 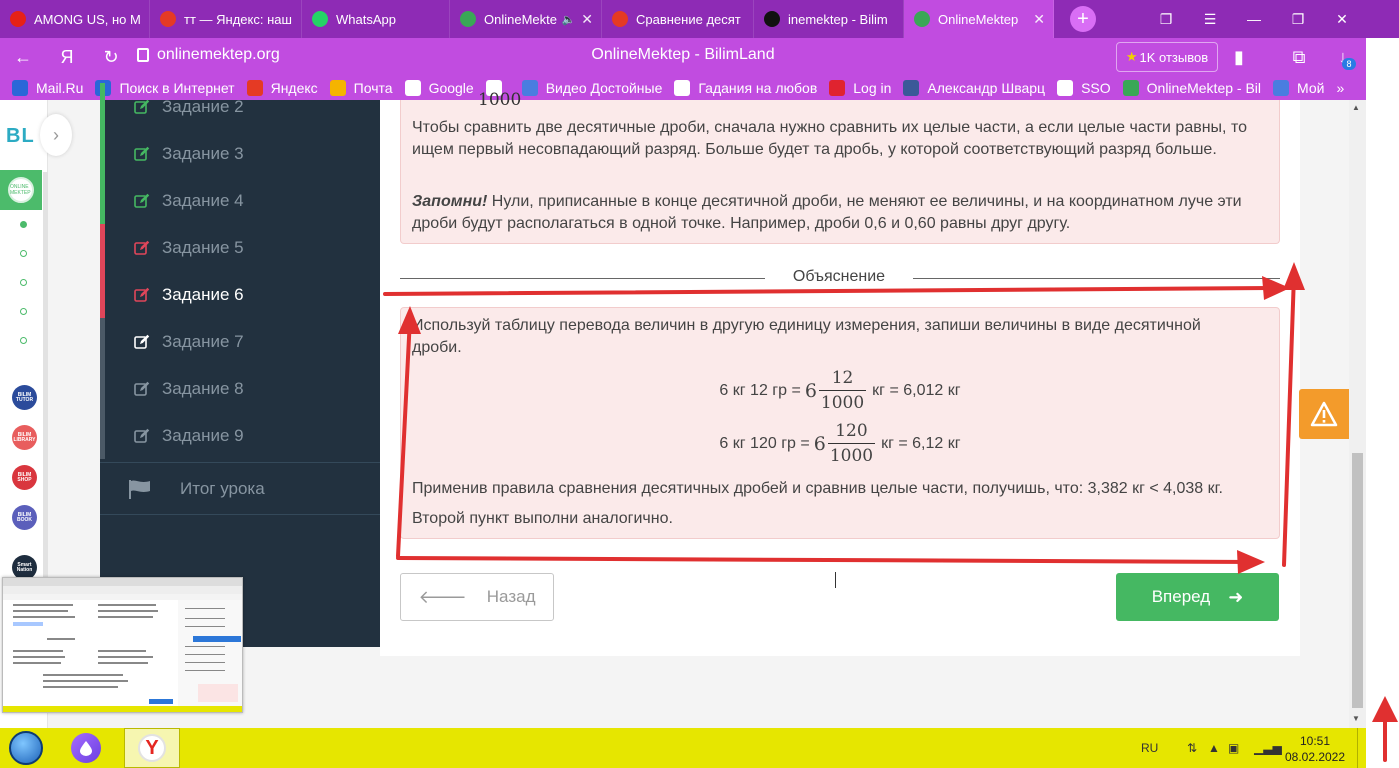 I want to click on onlinemektep-app-icon: ONLINE MEKTEP, so click(x=21, y=190).